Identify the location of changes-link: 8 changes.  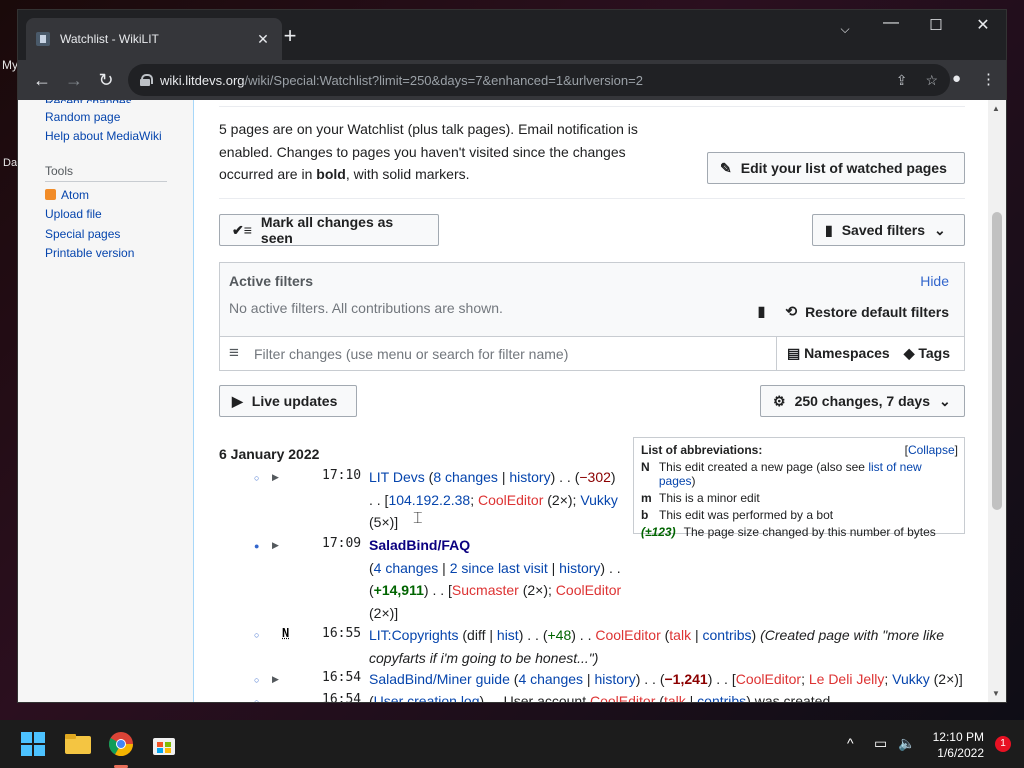
(465, 477).